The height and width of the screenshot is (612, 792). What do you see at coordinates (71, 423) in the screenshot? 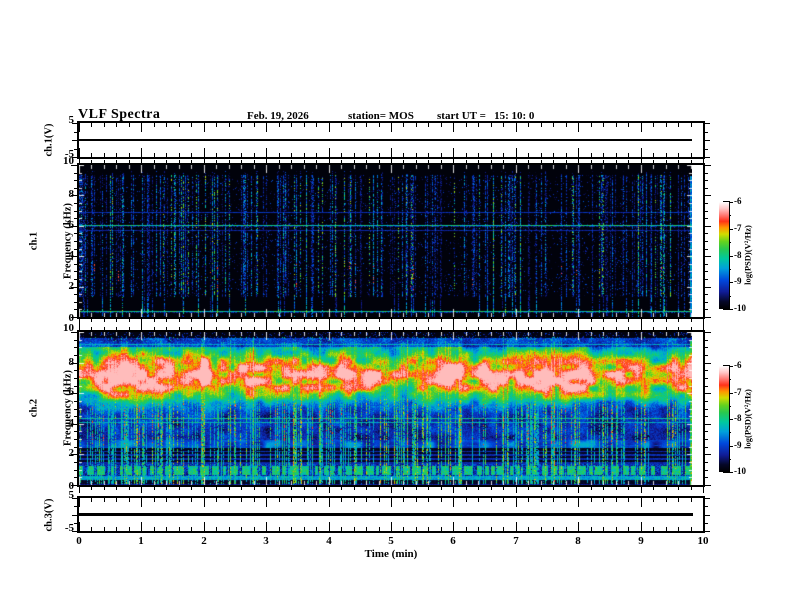
I see `frequency-tick-label: 4` at bounding box center [71, 423].